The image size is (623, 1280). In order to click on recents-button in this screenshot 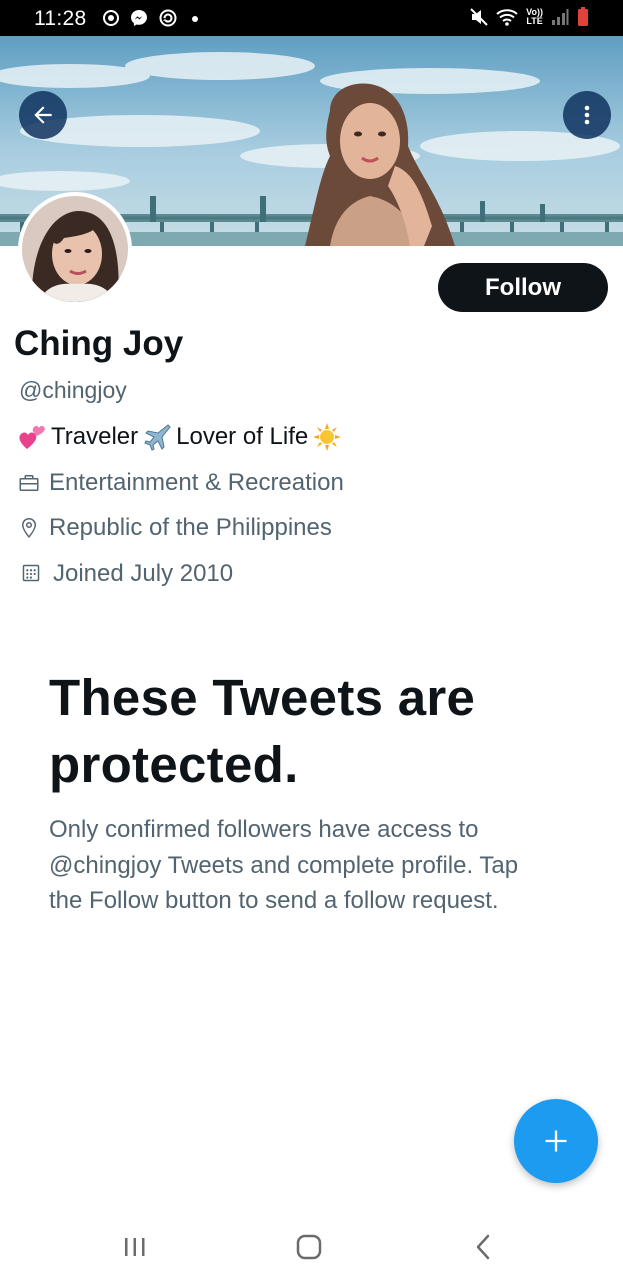, I will do `click(135, 1247)`.